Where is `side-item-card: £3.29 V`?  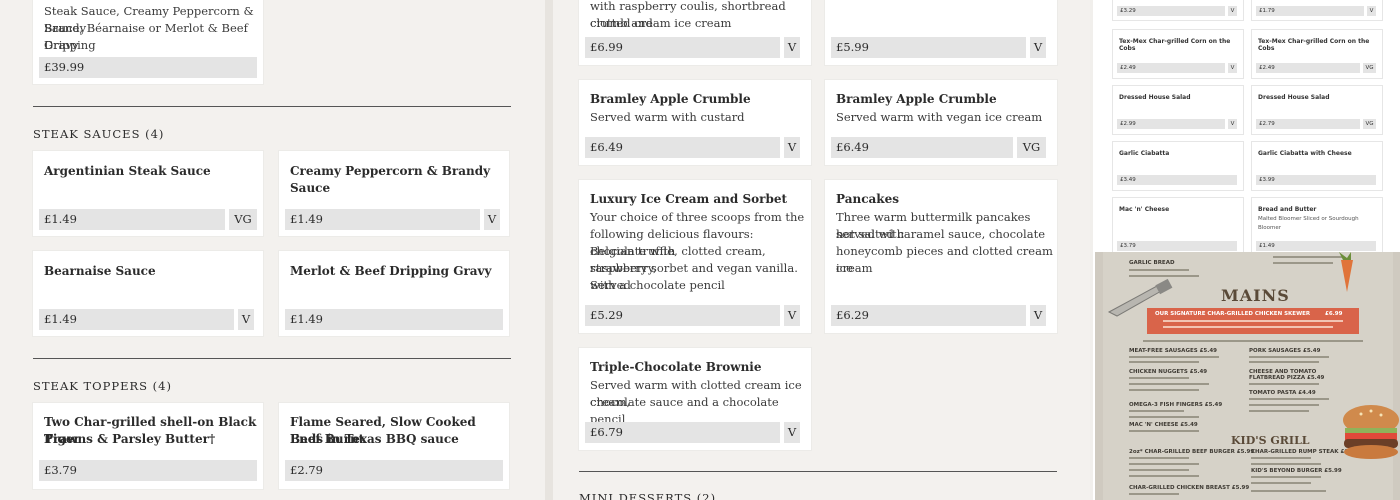
side-item-card: £3.29 V is located at coordinates (1178, 10).